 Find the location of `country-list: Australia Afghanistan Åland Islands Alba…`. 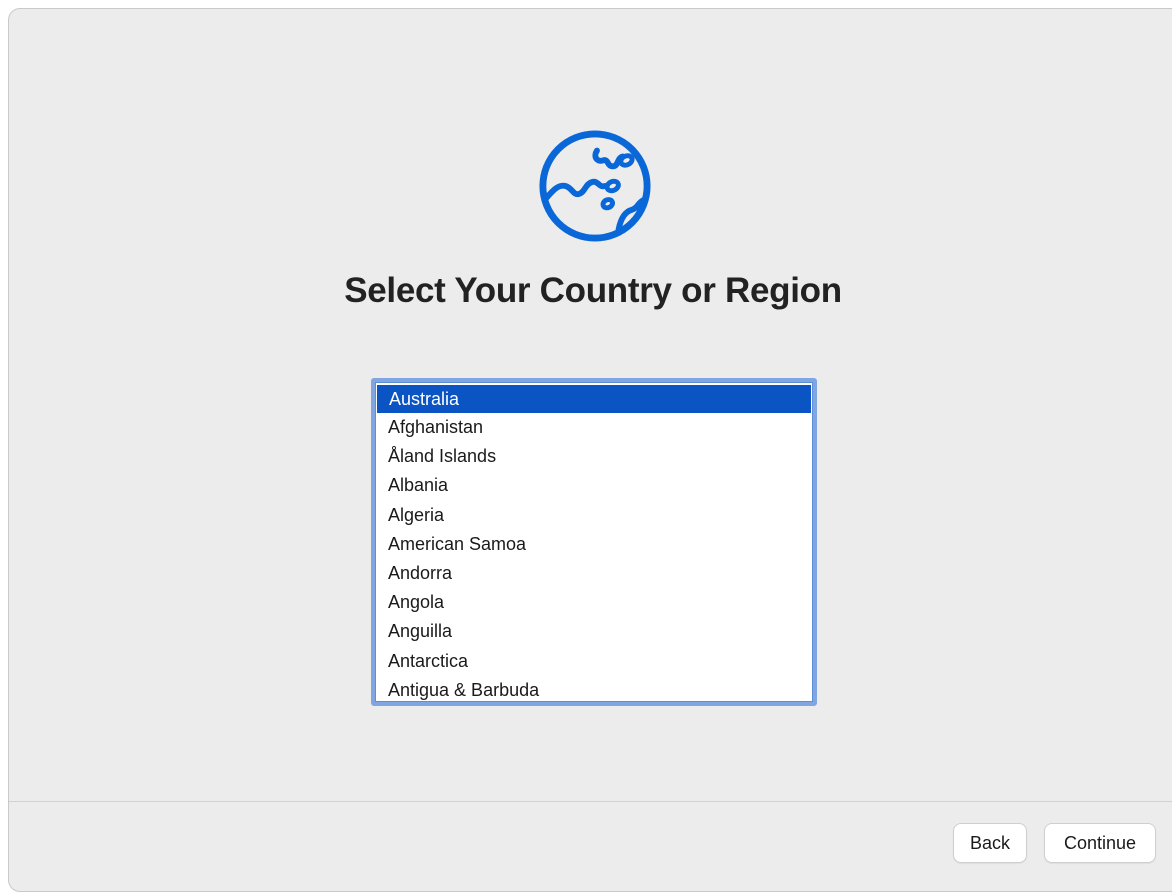

country-list: Australia Afghanistan Åland Islands Alba… is located at coordinates (594, 542).